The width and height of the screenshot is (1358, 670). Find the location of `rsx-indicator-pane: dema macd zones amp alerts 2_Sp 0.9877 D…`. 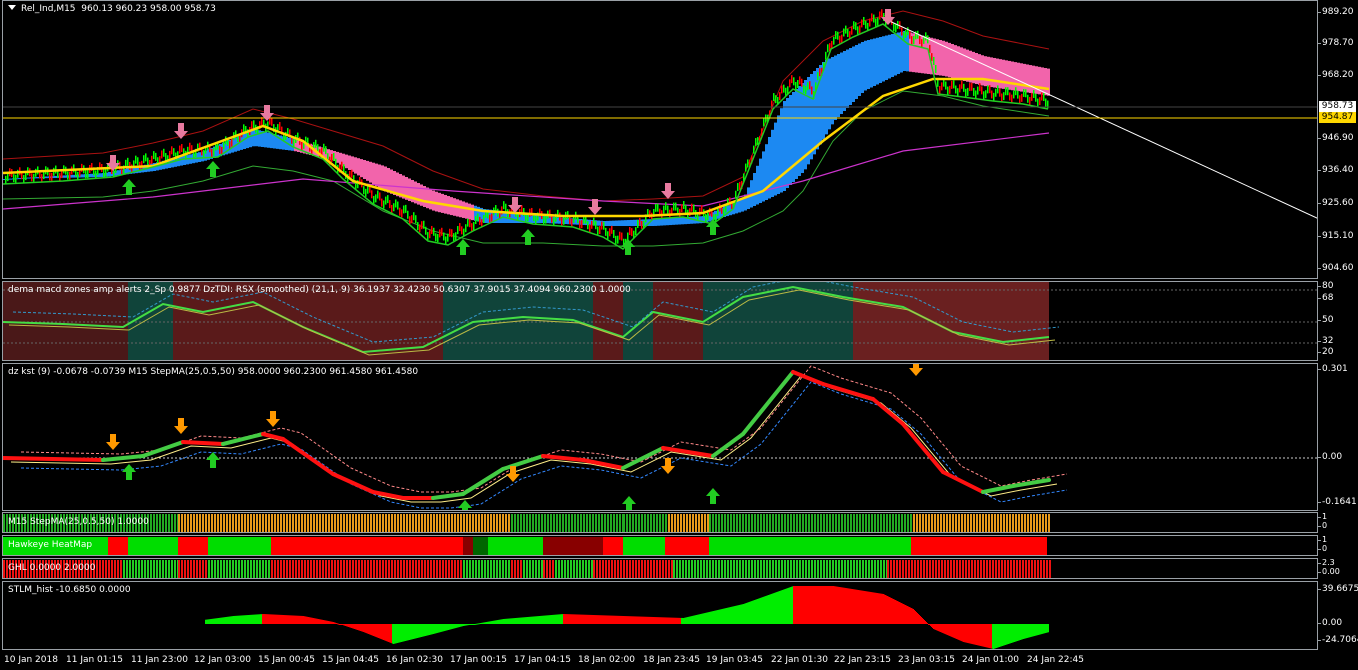

rsx-indicator-pane: dema macd zones amp alerts 2_Sp 0.9877 D… is located at coordinates (660, 321).